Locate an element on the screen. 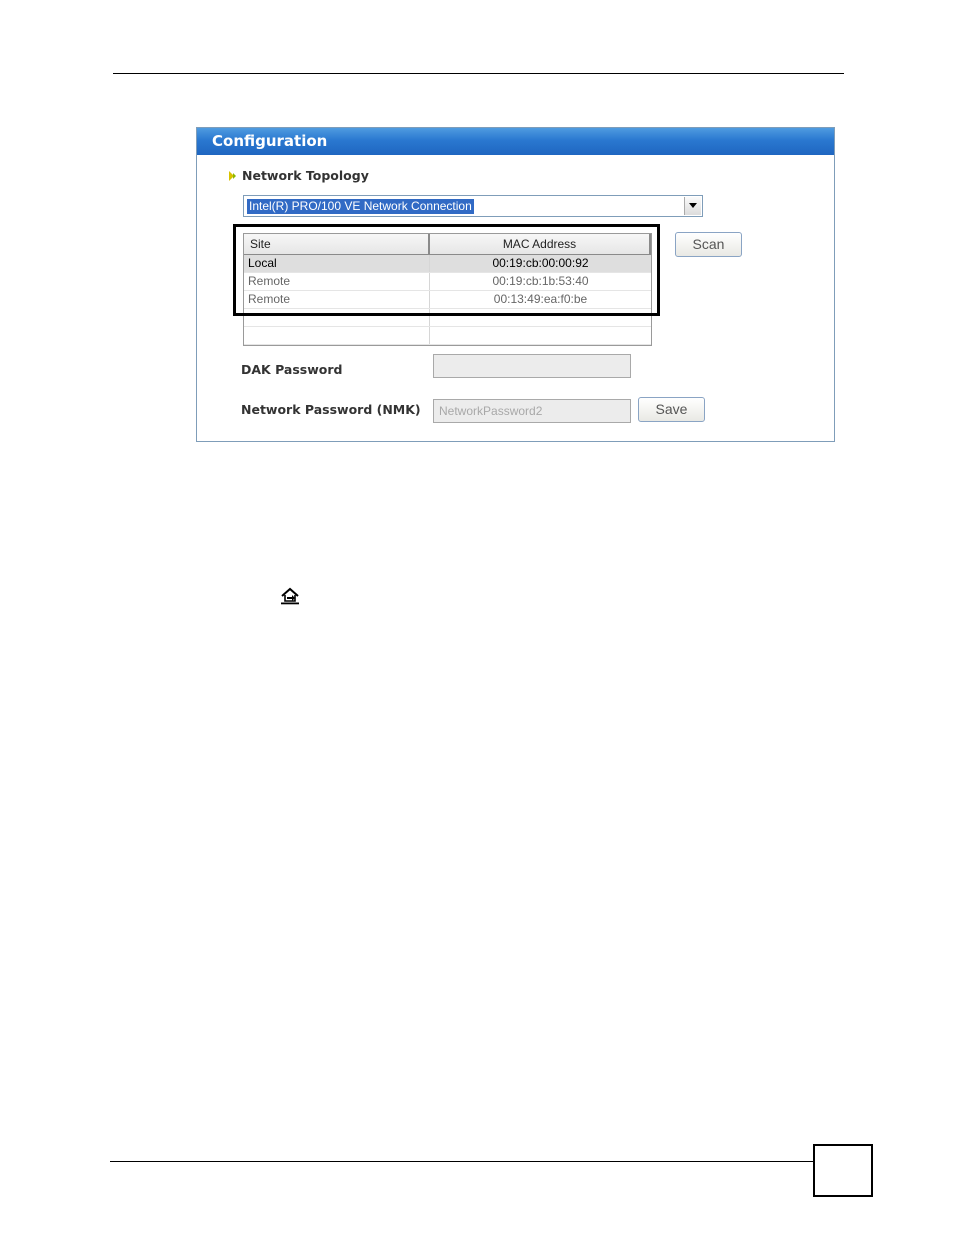 Image resolution: width=954 pixels, height=1235 pixels. table-row: Remote 00:13:49:ea:f0:be is located at coordinates (447, 300).